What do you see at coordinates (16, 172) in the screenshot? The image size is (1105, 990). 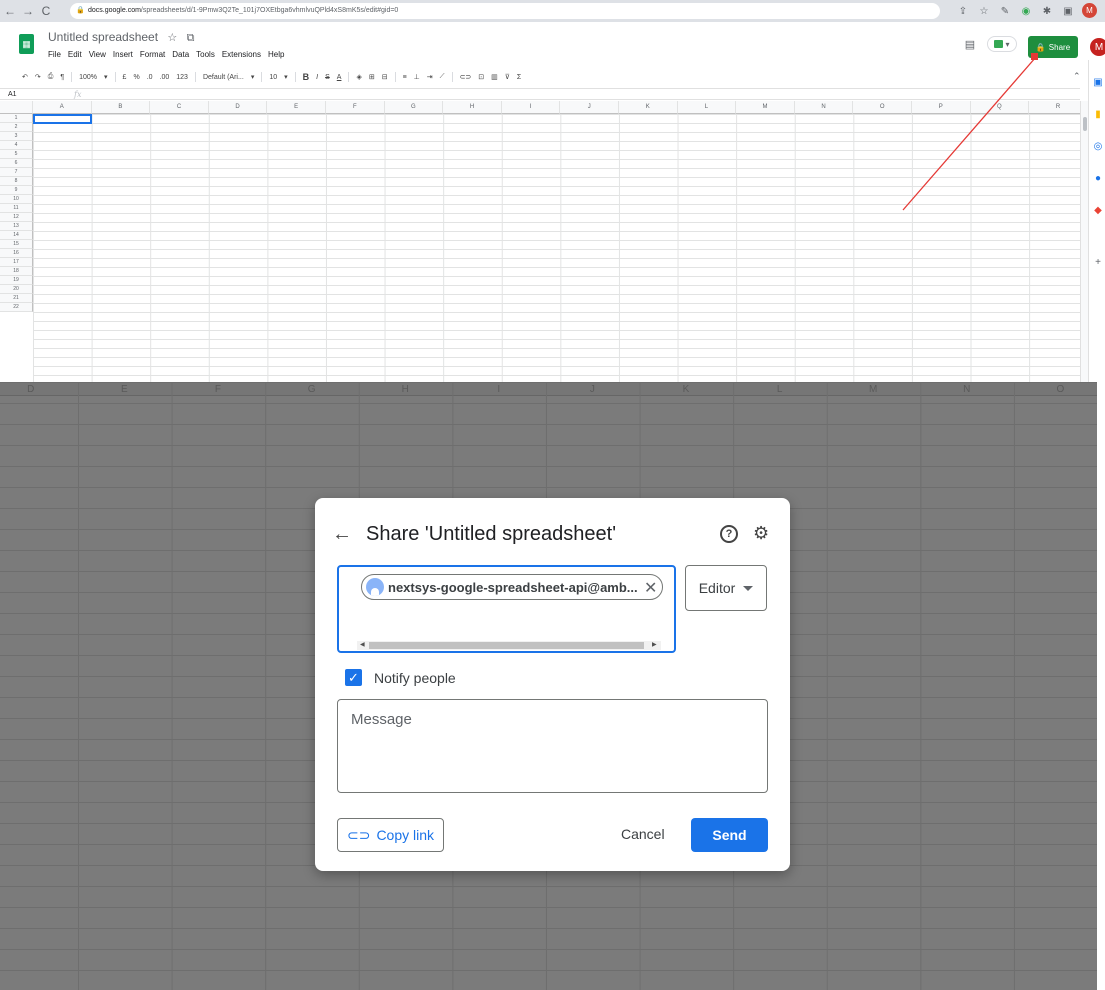 I see `row-header-7: 7` at bounding box center [16, 172].